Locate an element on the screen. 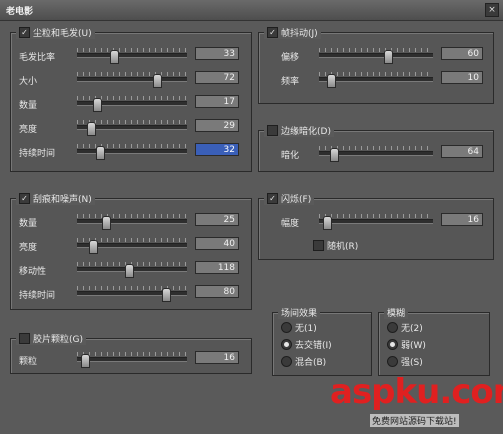 The image size is (503, 434). random-toggle: 随机(R) is located at coordinates (335, 245).